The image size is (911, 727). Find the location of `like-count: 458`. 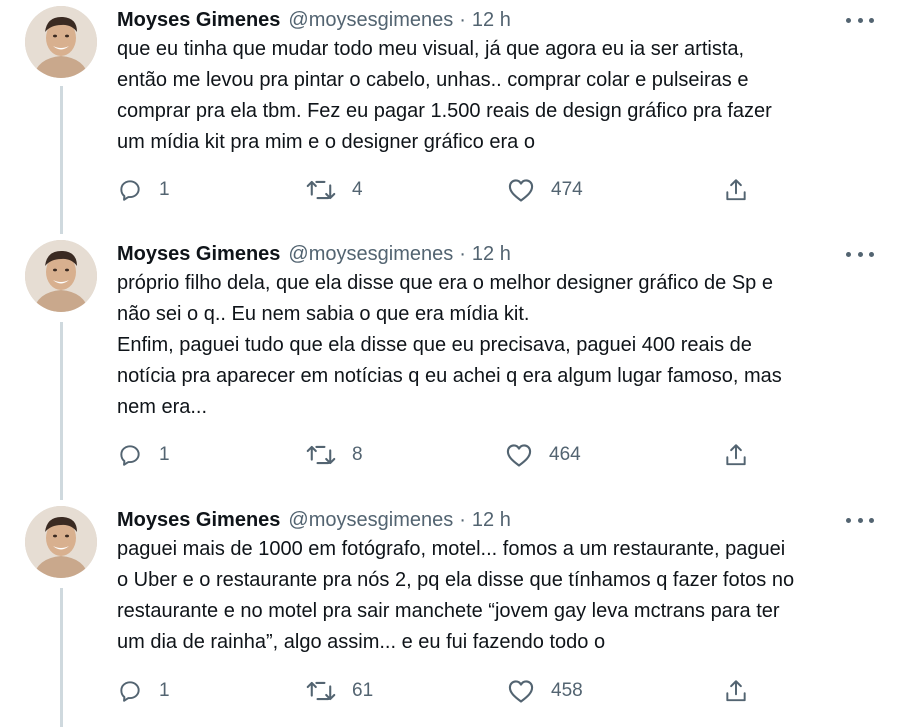

like-count: 458 is located at coordinates (567, 690).